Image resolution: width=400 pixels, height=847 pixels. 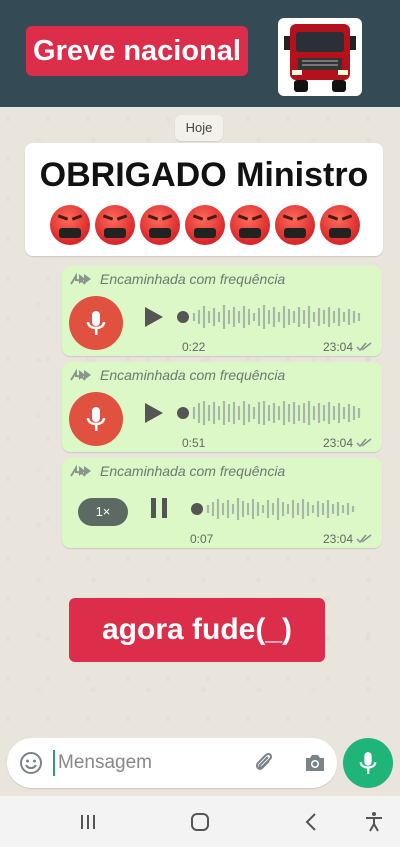 What do you see at coordinates (204, 175) in the screenshot?
I see `card-title: OBRIGADO Ministro` at bounding box center [204, 175].